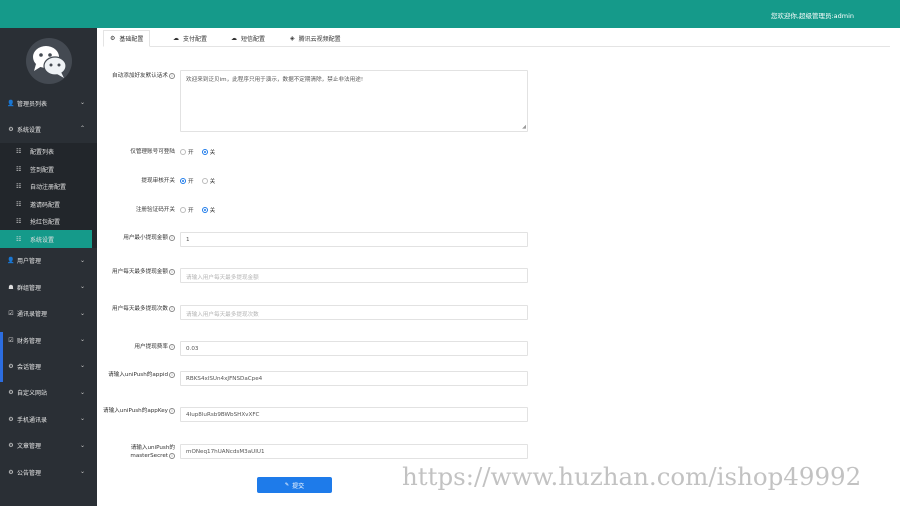  I want to click on field-label: 用户每天最多提现金额 i, so click(139, 272).